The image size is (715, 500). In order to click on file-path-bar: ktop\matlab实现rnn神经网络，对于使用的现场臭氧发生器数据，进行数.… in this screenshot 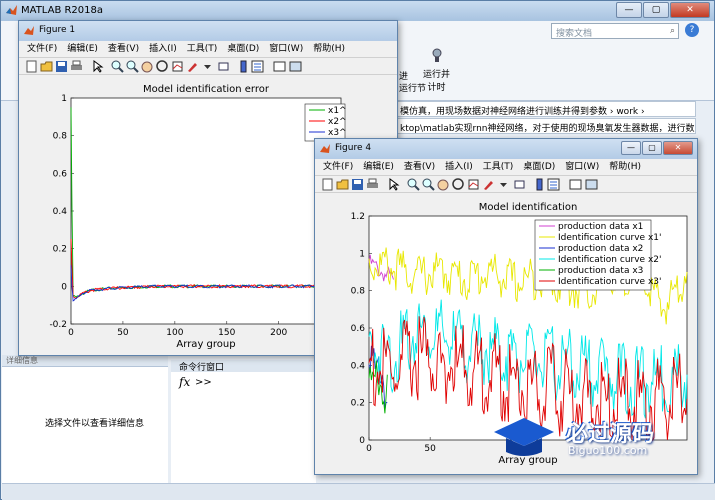, I will do `click(546, 126)`.